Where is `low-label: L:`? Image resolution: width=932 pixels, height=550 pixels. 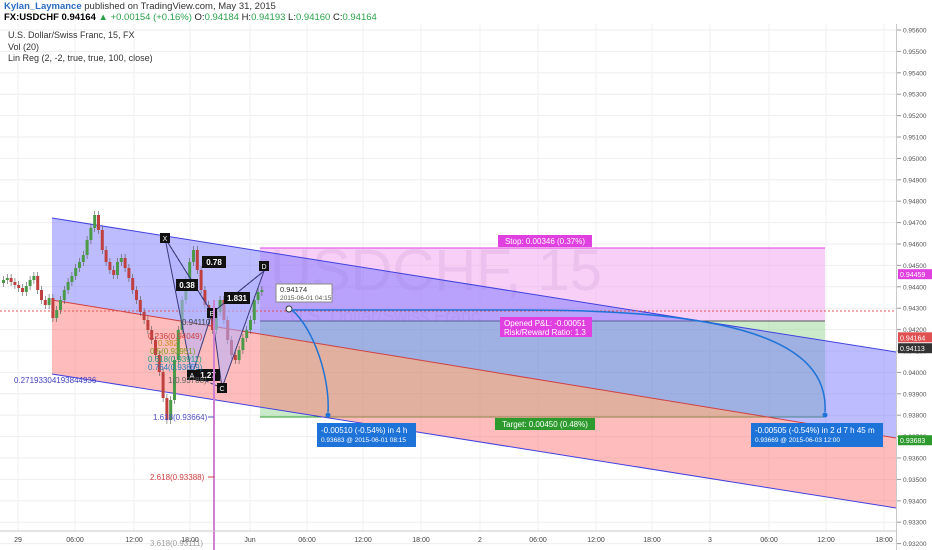
low-label: L: is located at coordinates (292, 17).